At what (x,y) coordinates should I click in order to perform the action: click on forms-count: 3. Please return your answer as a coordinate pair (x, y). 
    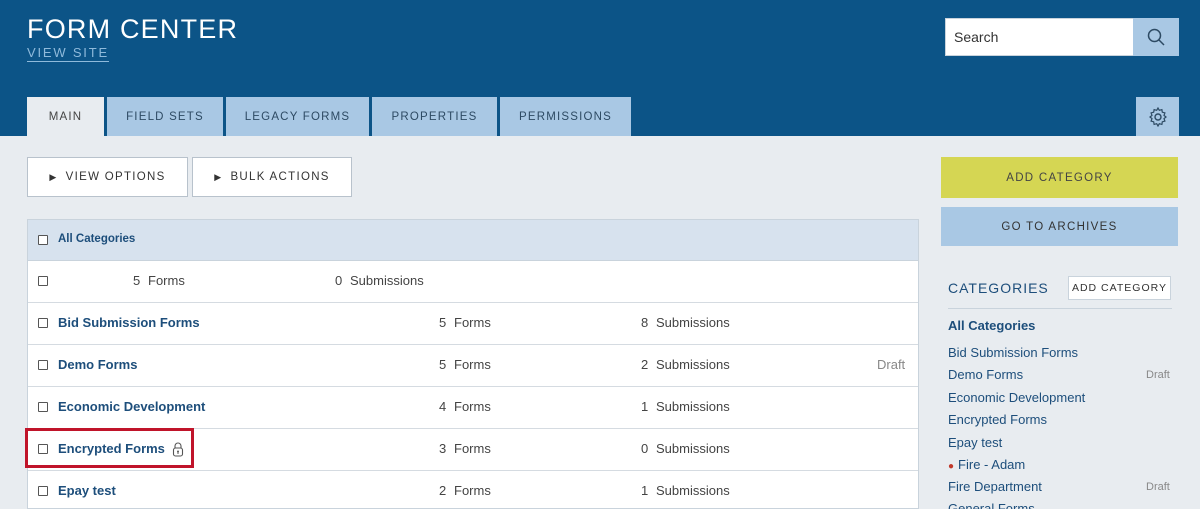
    Looking at the image, I should click on (443, 448).